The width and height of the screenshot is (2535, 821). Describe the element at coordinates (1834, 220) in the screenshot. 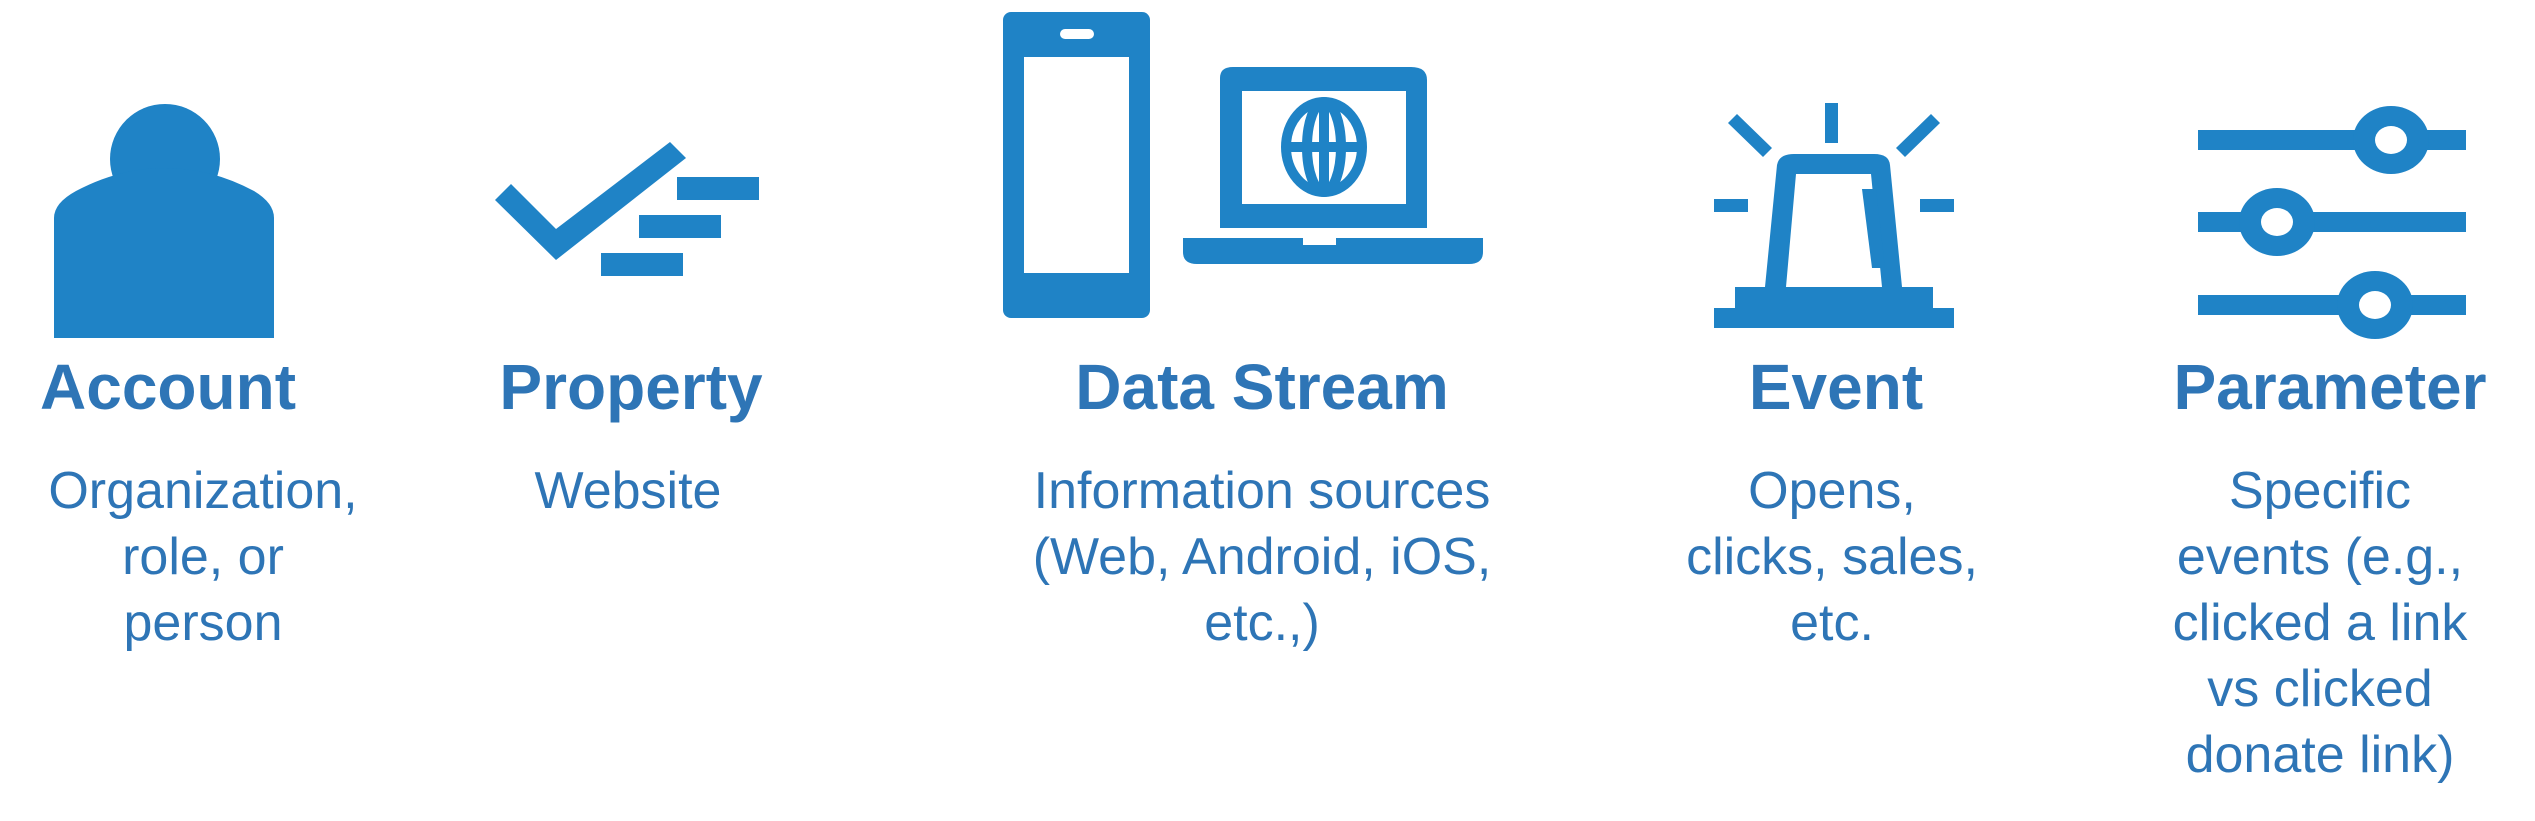

I see `siren-icon` at that location.